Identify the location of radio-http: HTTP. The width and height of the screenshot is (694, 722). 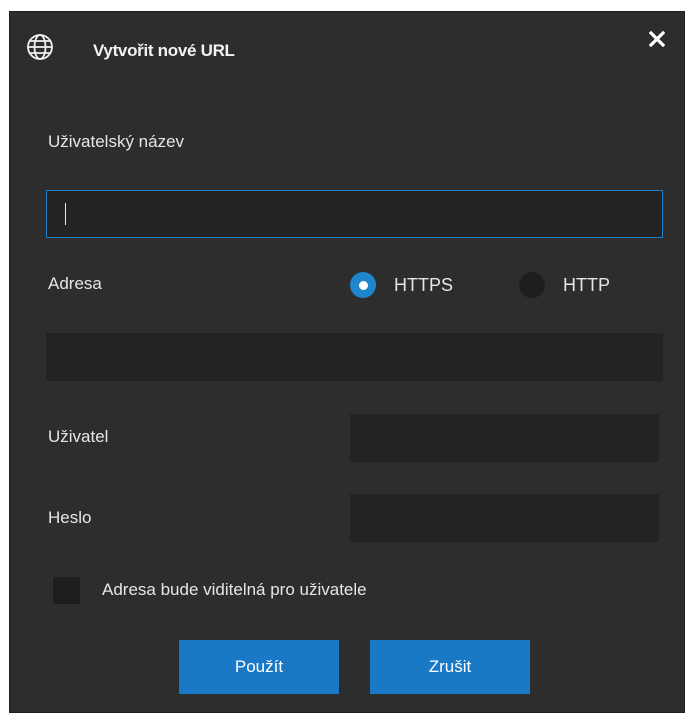
(564, 285).